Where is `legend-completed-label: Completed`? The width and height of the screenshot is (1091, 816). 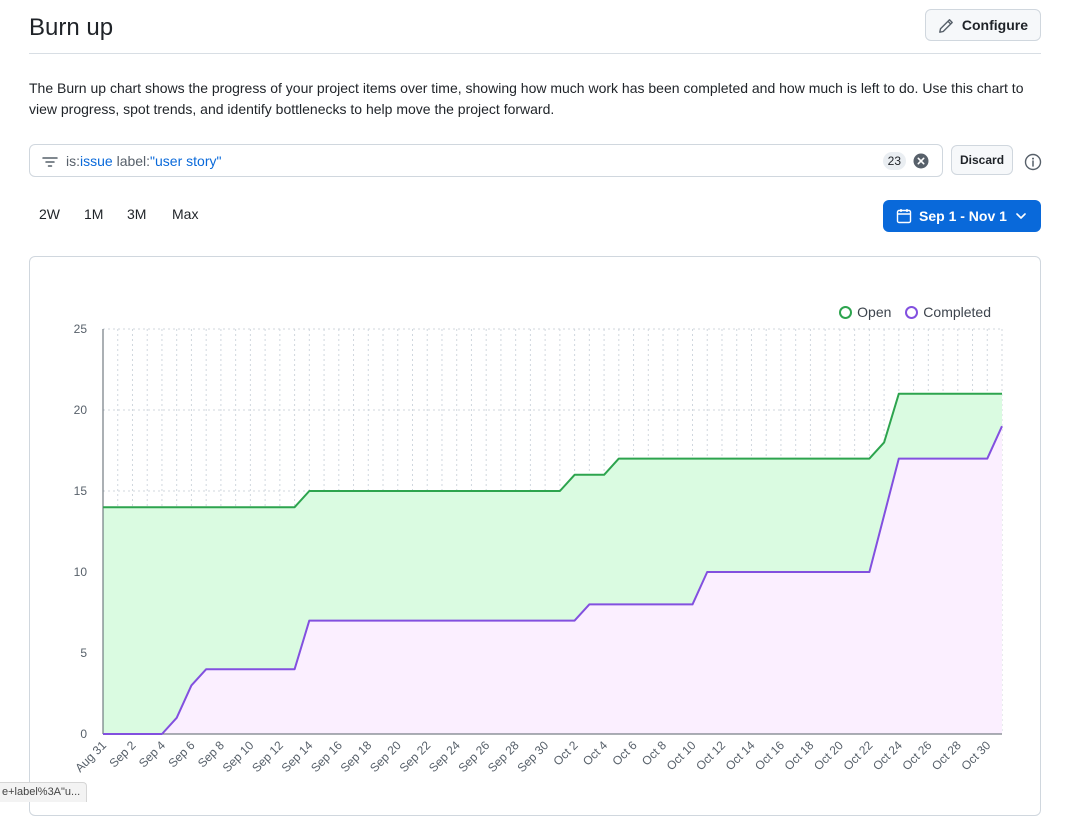
legend-completed-label: Completed is located at coordinates (957, 312).